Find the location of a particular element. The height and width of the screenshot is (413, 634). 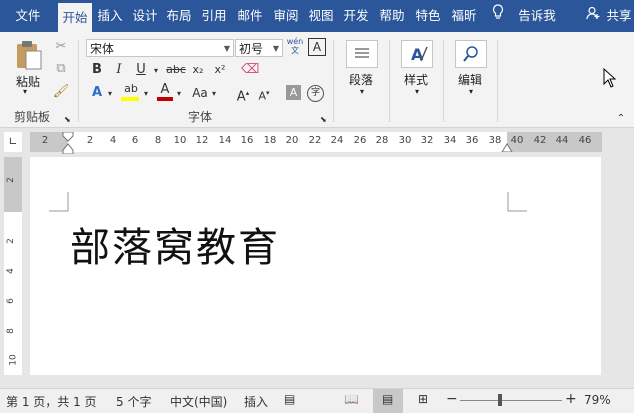

shrink-font-icon: A▾ is located at coordinates (264, 95).